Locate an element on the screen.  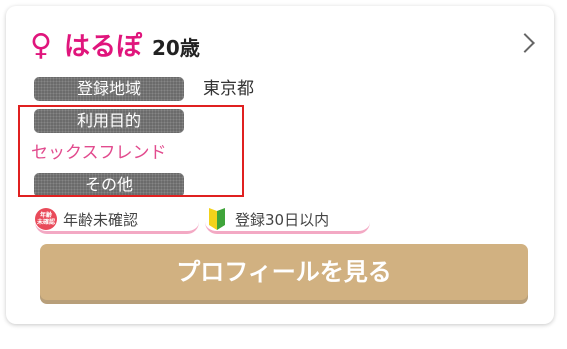
profile-age: 20歳 is located at coordinates (176, 48).